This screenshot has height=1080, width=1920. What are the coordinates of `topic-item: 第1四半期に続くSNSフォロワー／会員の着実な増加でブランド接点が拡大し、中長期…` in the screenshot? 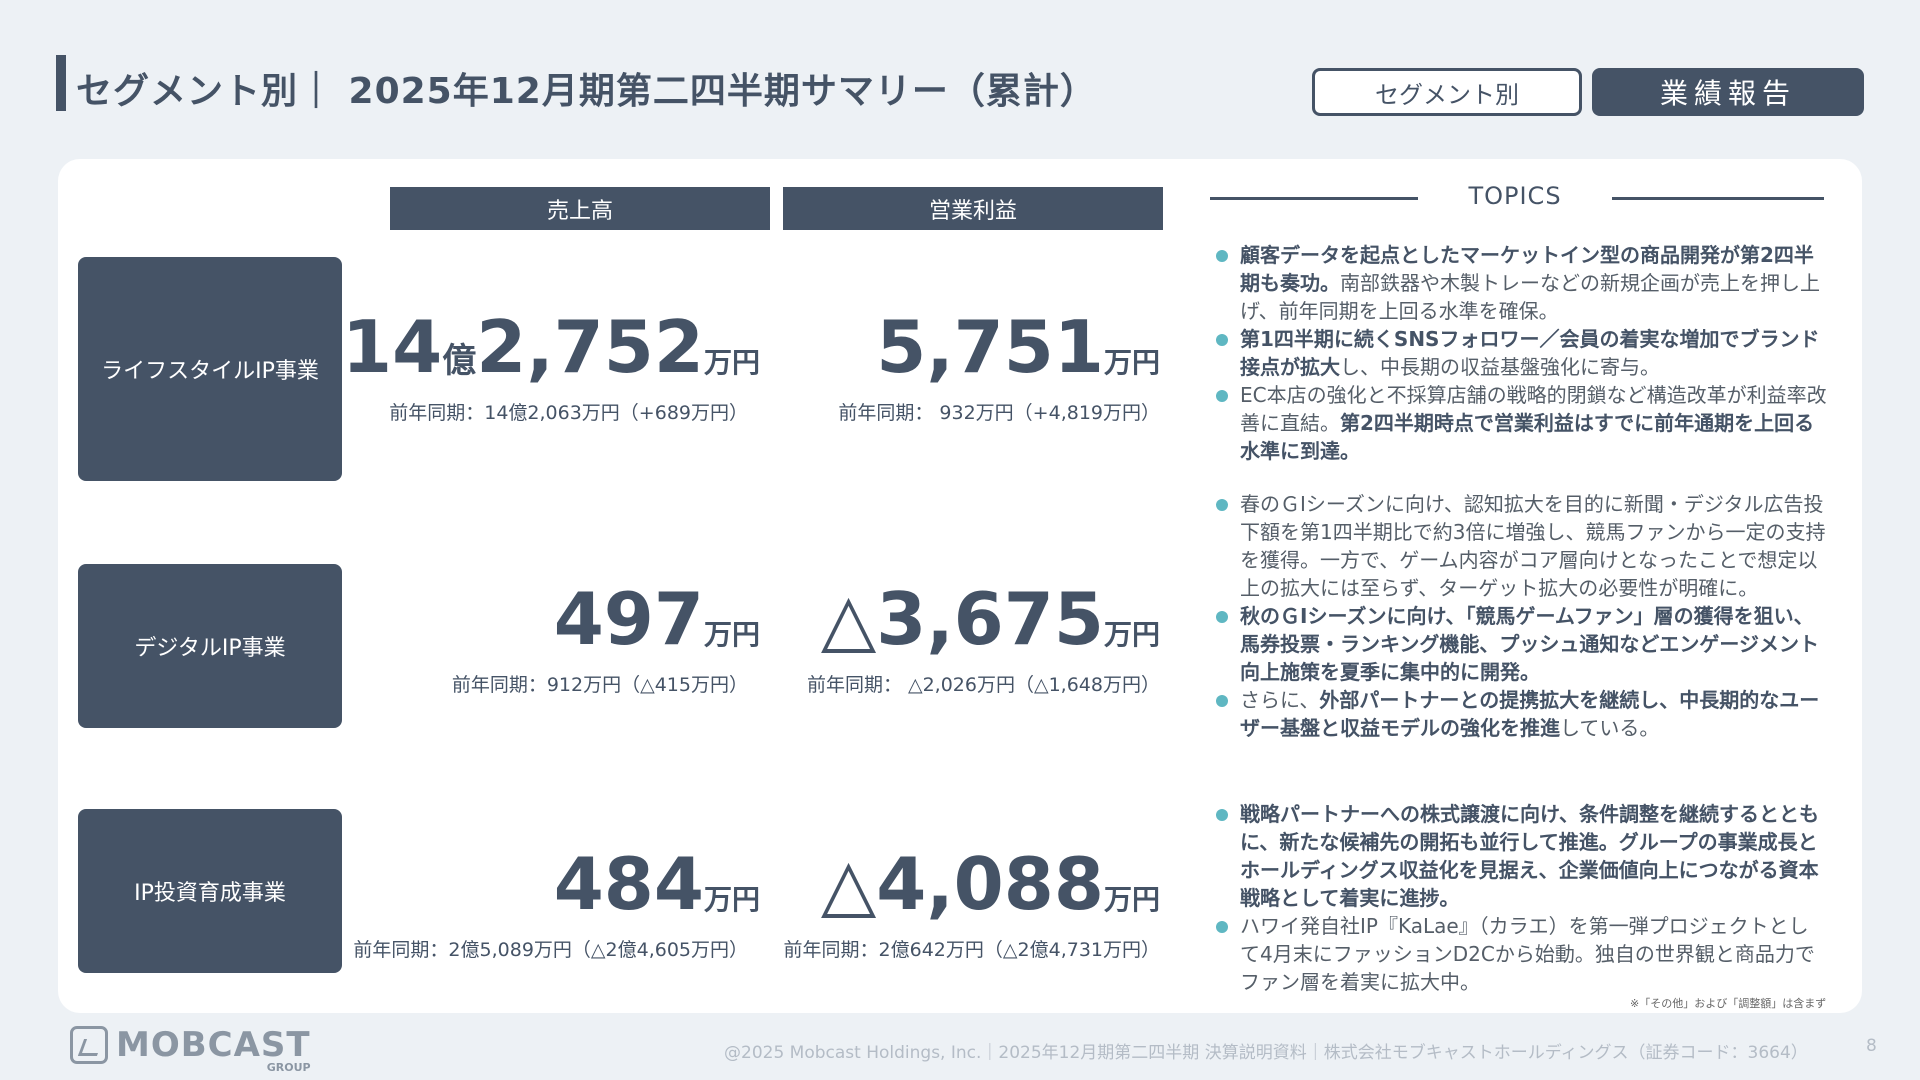 It's located at (1520, 353).